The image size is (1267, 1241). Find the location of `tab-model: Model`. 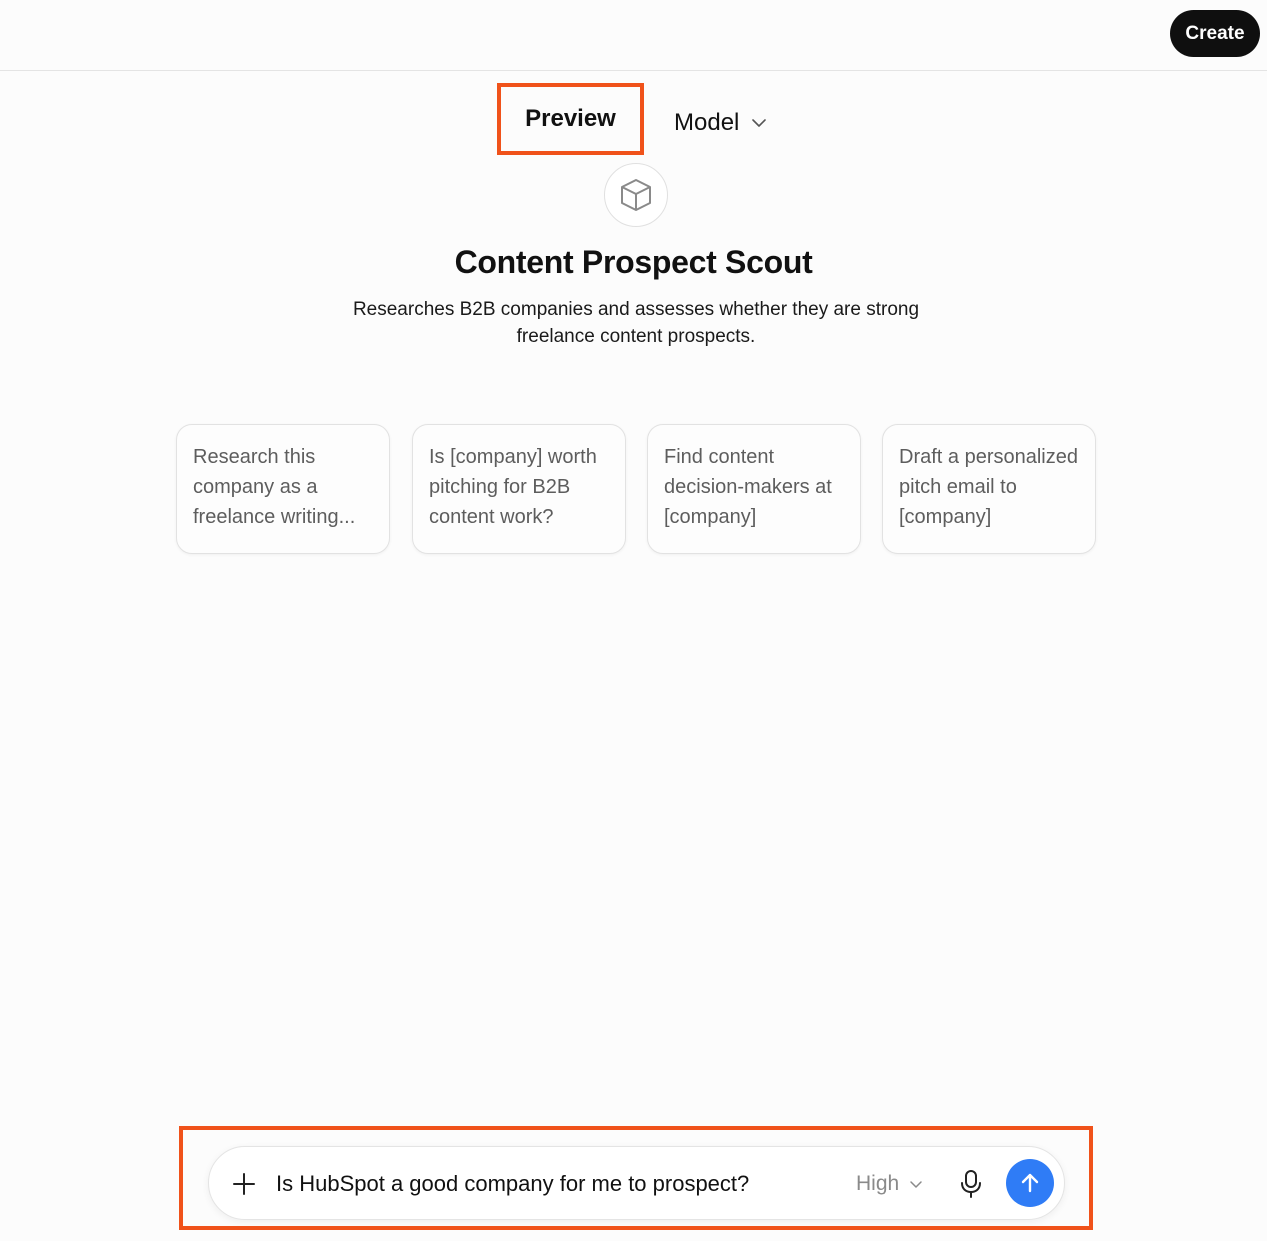

tab-model: Model is located at coordinates (720, 123).